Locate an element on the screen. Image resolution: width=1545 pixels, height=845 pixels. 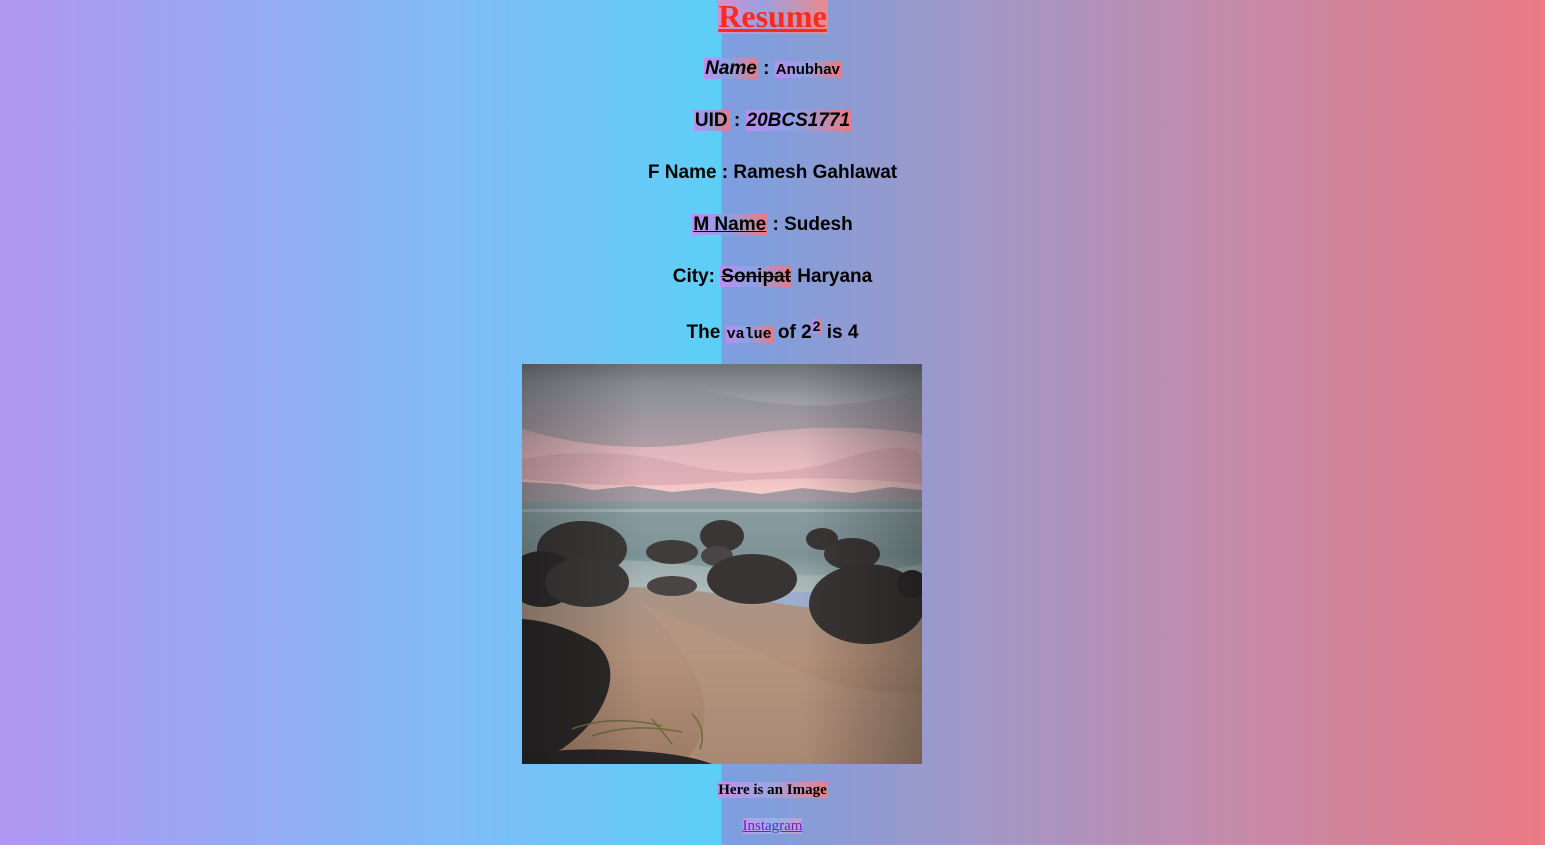
father-name-row: F Name : Ramesh Gahlawat is located at coordinates (772, 173).